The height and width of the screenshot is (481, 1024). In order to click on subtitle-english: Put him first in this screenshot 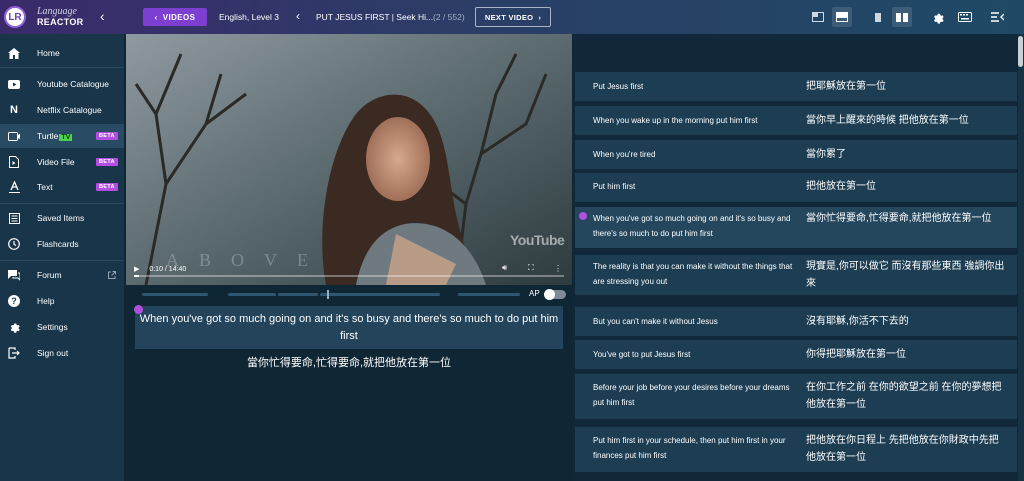, I will do `click(614, 186)`.